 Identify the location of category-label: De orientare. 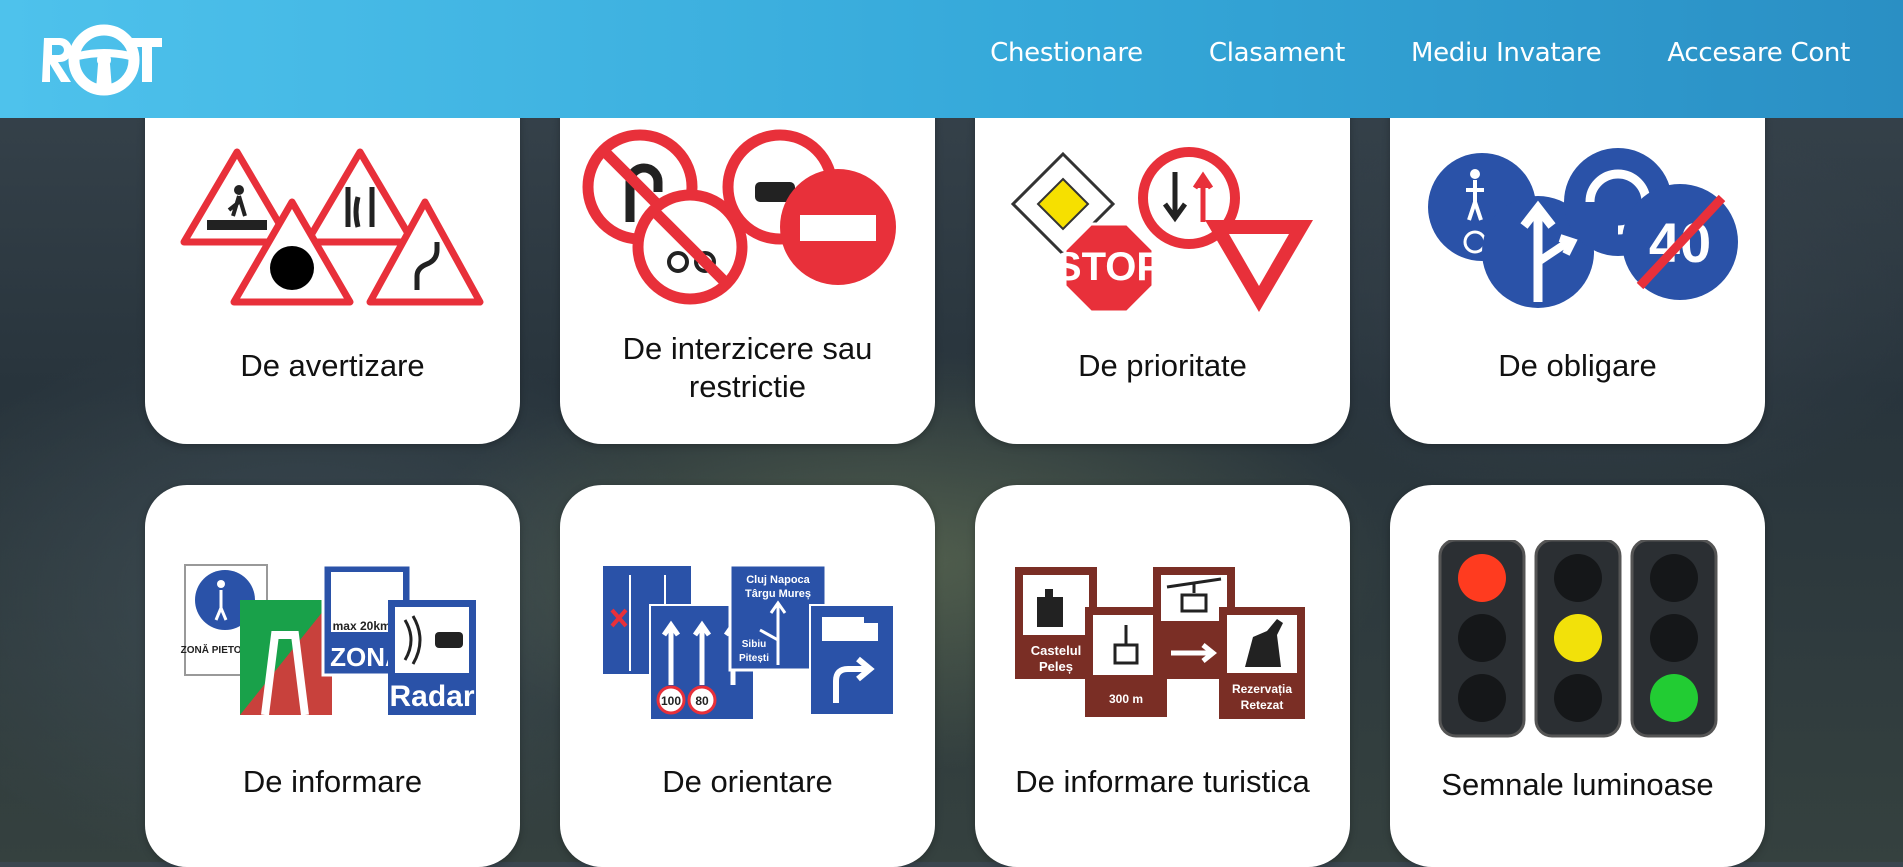
(747, 781).